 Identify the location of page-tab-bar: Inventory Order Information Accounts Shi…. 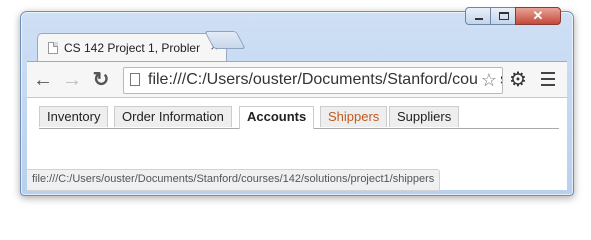
(299, 117).